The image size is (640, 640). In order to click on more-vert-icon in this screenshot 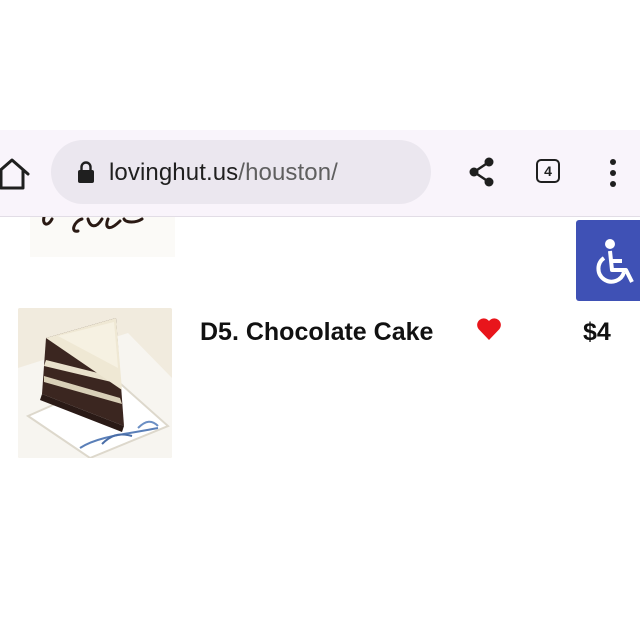, I will do `click(613, 173)`.